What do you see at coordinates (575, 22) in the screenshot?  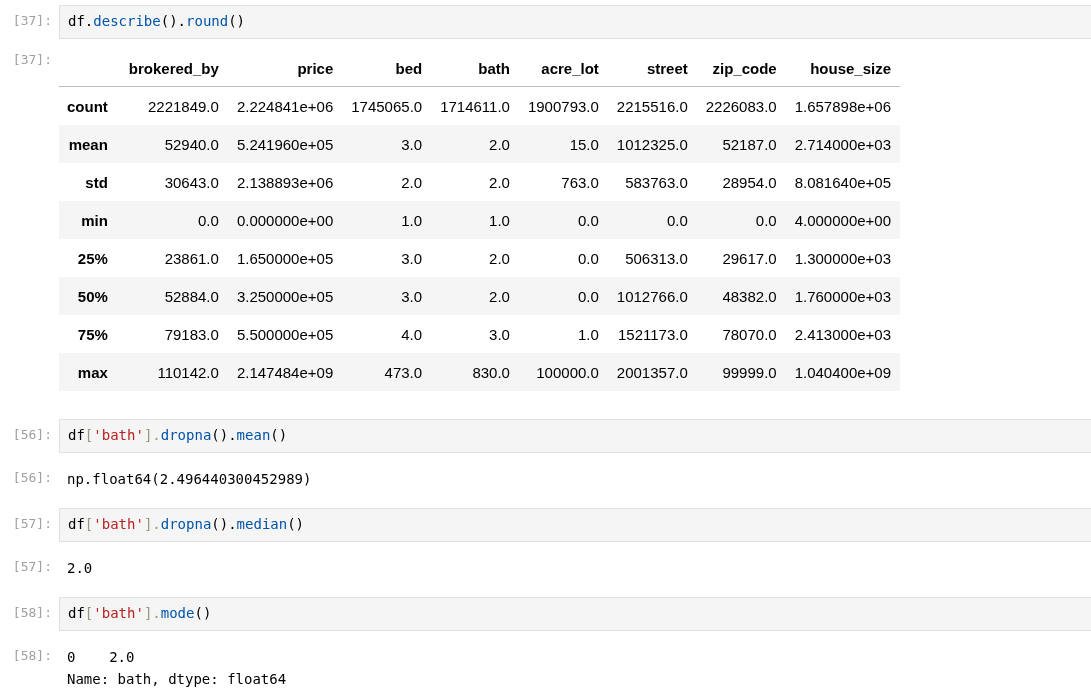 I see `code-input: df.describe().round()` at bounding box center [575, 22].